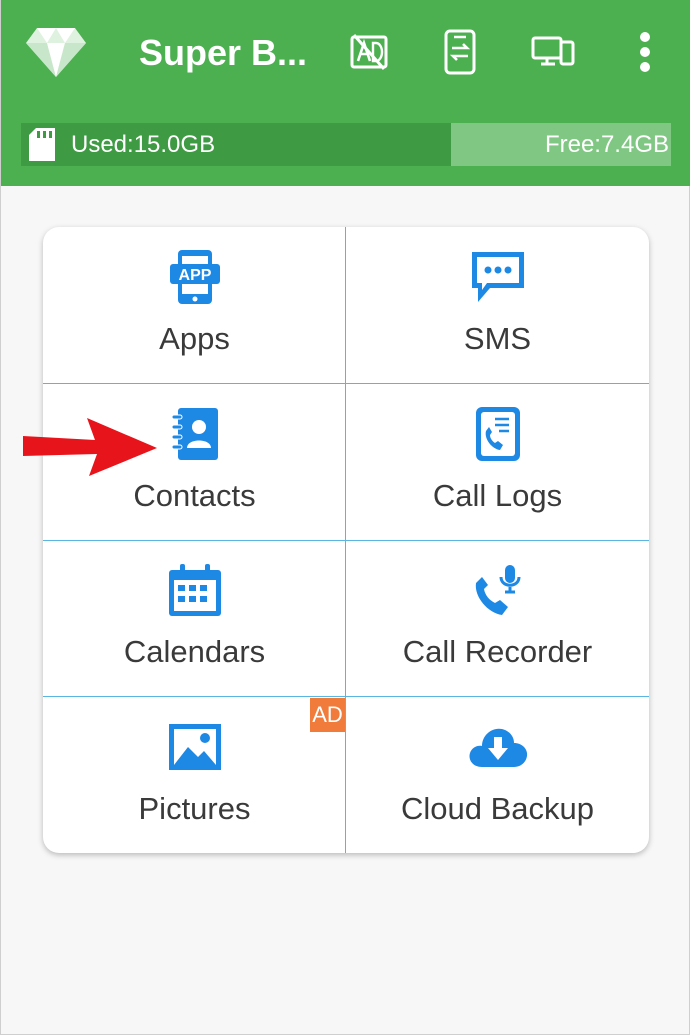 The width and height of the screenshot is (690, 1035). I want to click on more-vert-icon, so click(645, 52).